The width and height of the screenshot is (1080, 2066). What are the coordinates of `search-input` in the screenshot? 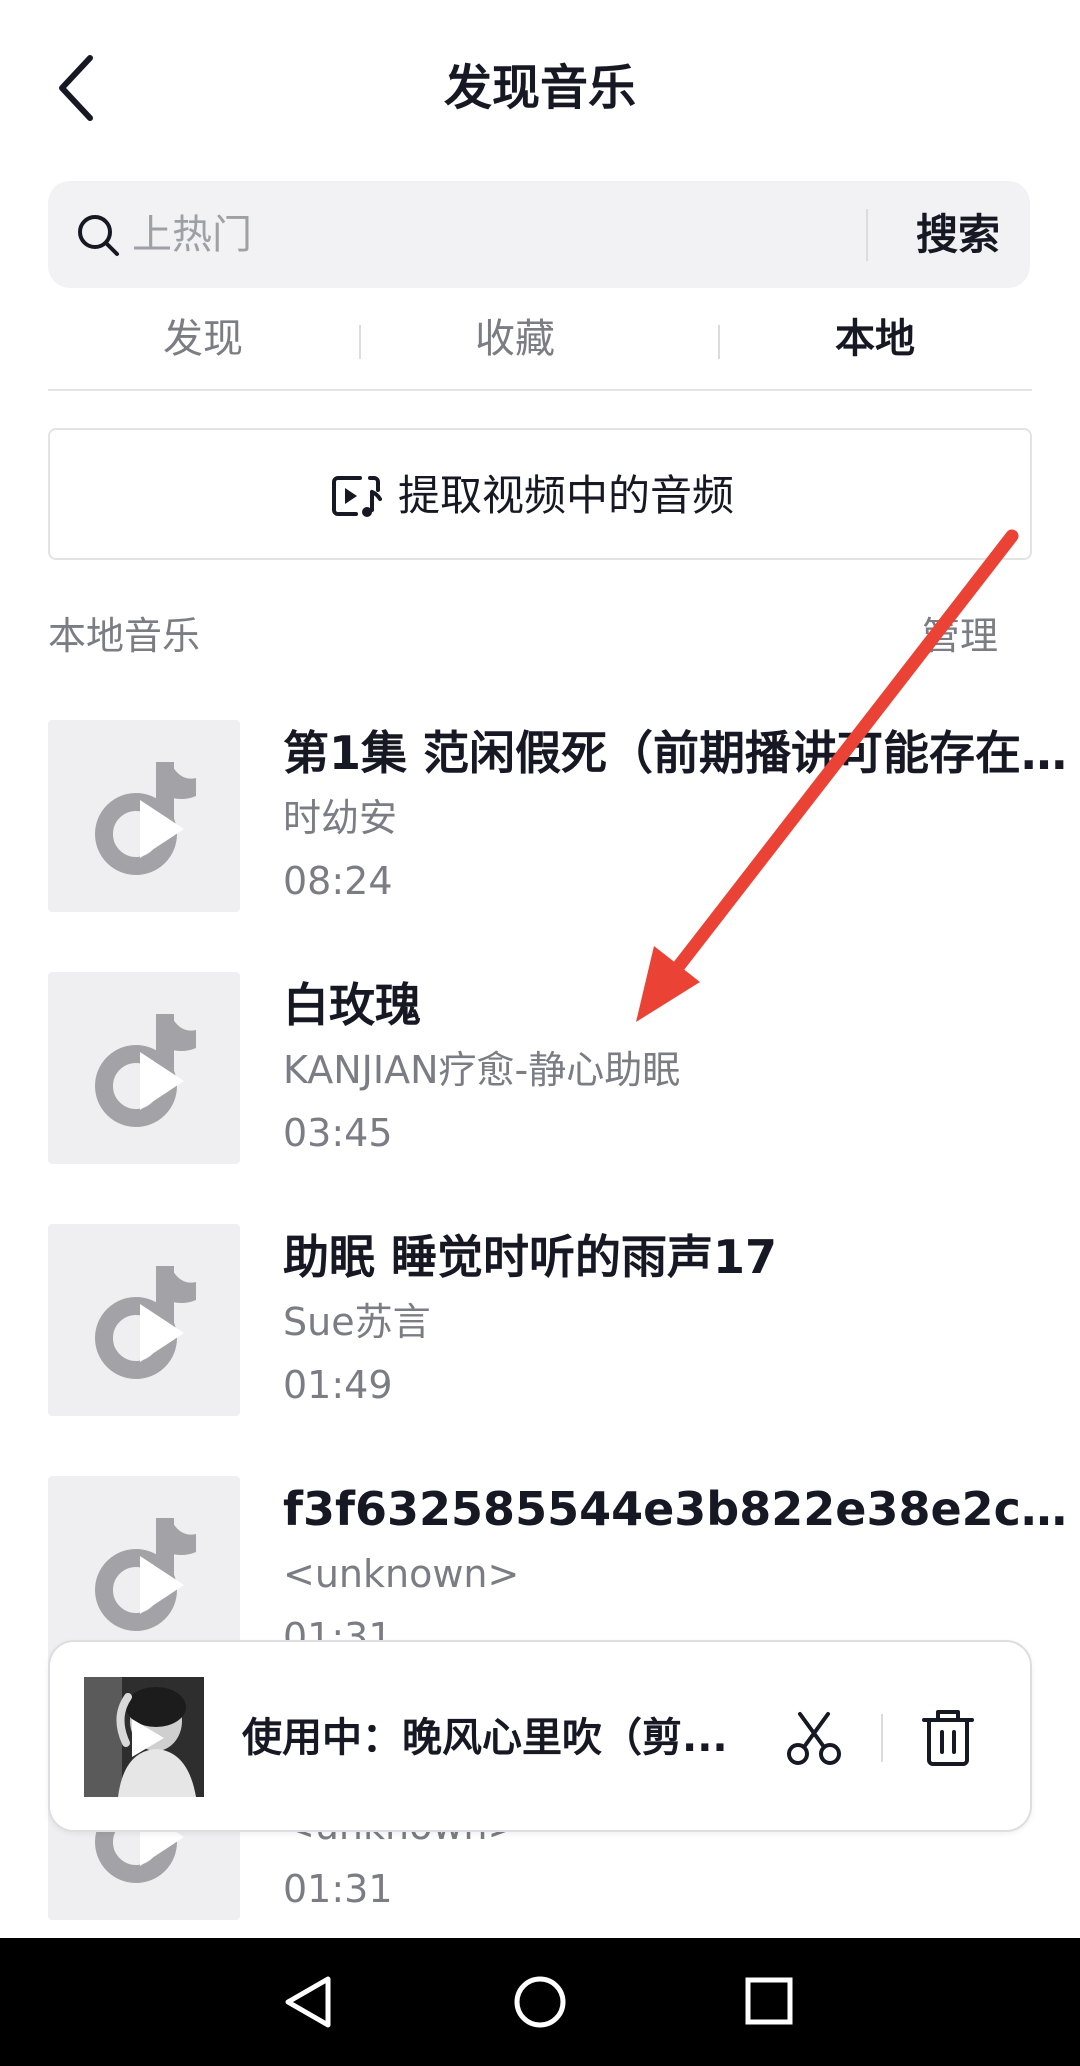 It's located at (512, 235).